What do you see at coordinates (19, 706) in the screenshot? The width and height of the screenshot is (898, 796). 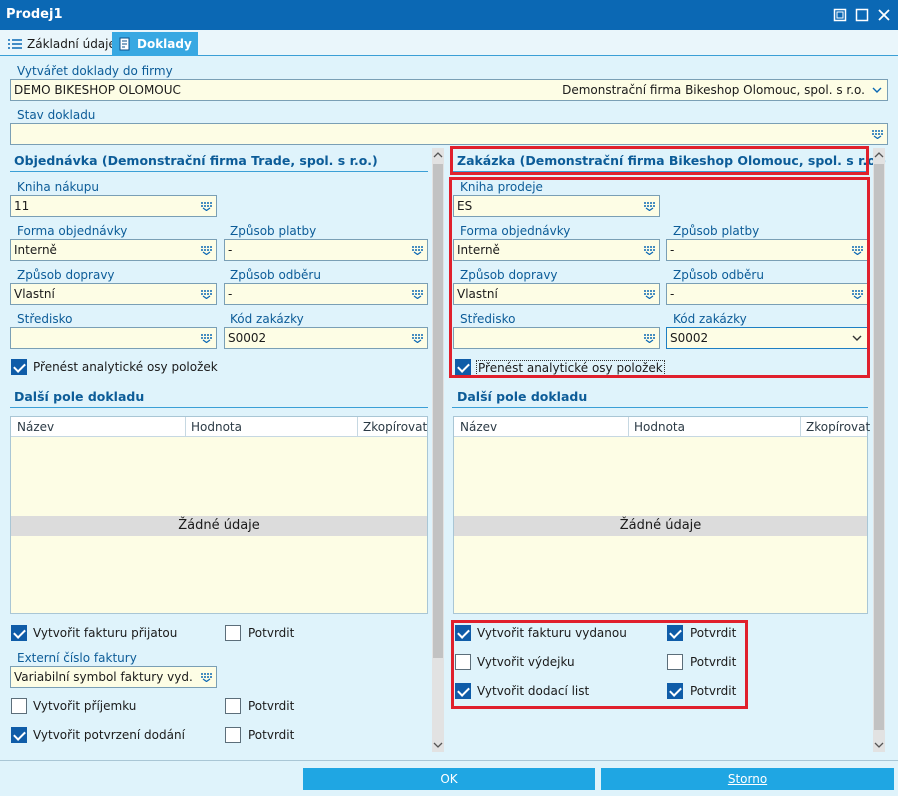 I see `left-opt2-checkbox` at bounding box center [19, 706].